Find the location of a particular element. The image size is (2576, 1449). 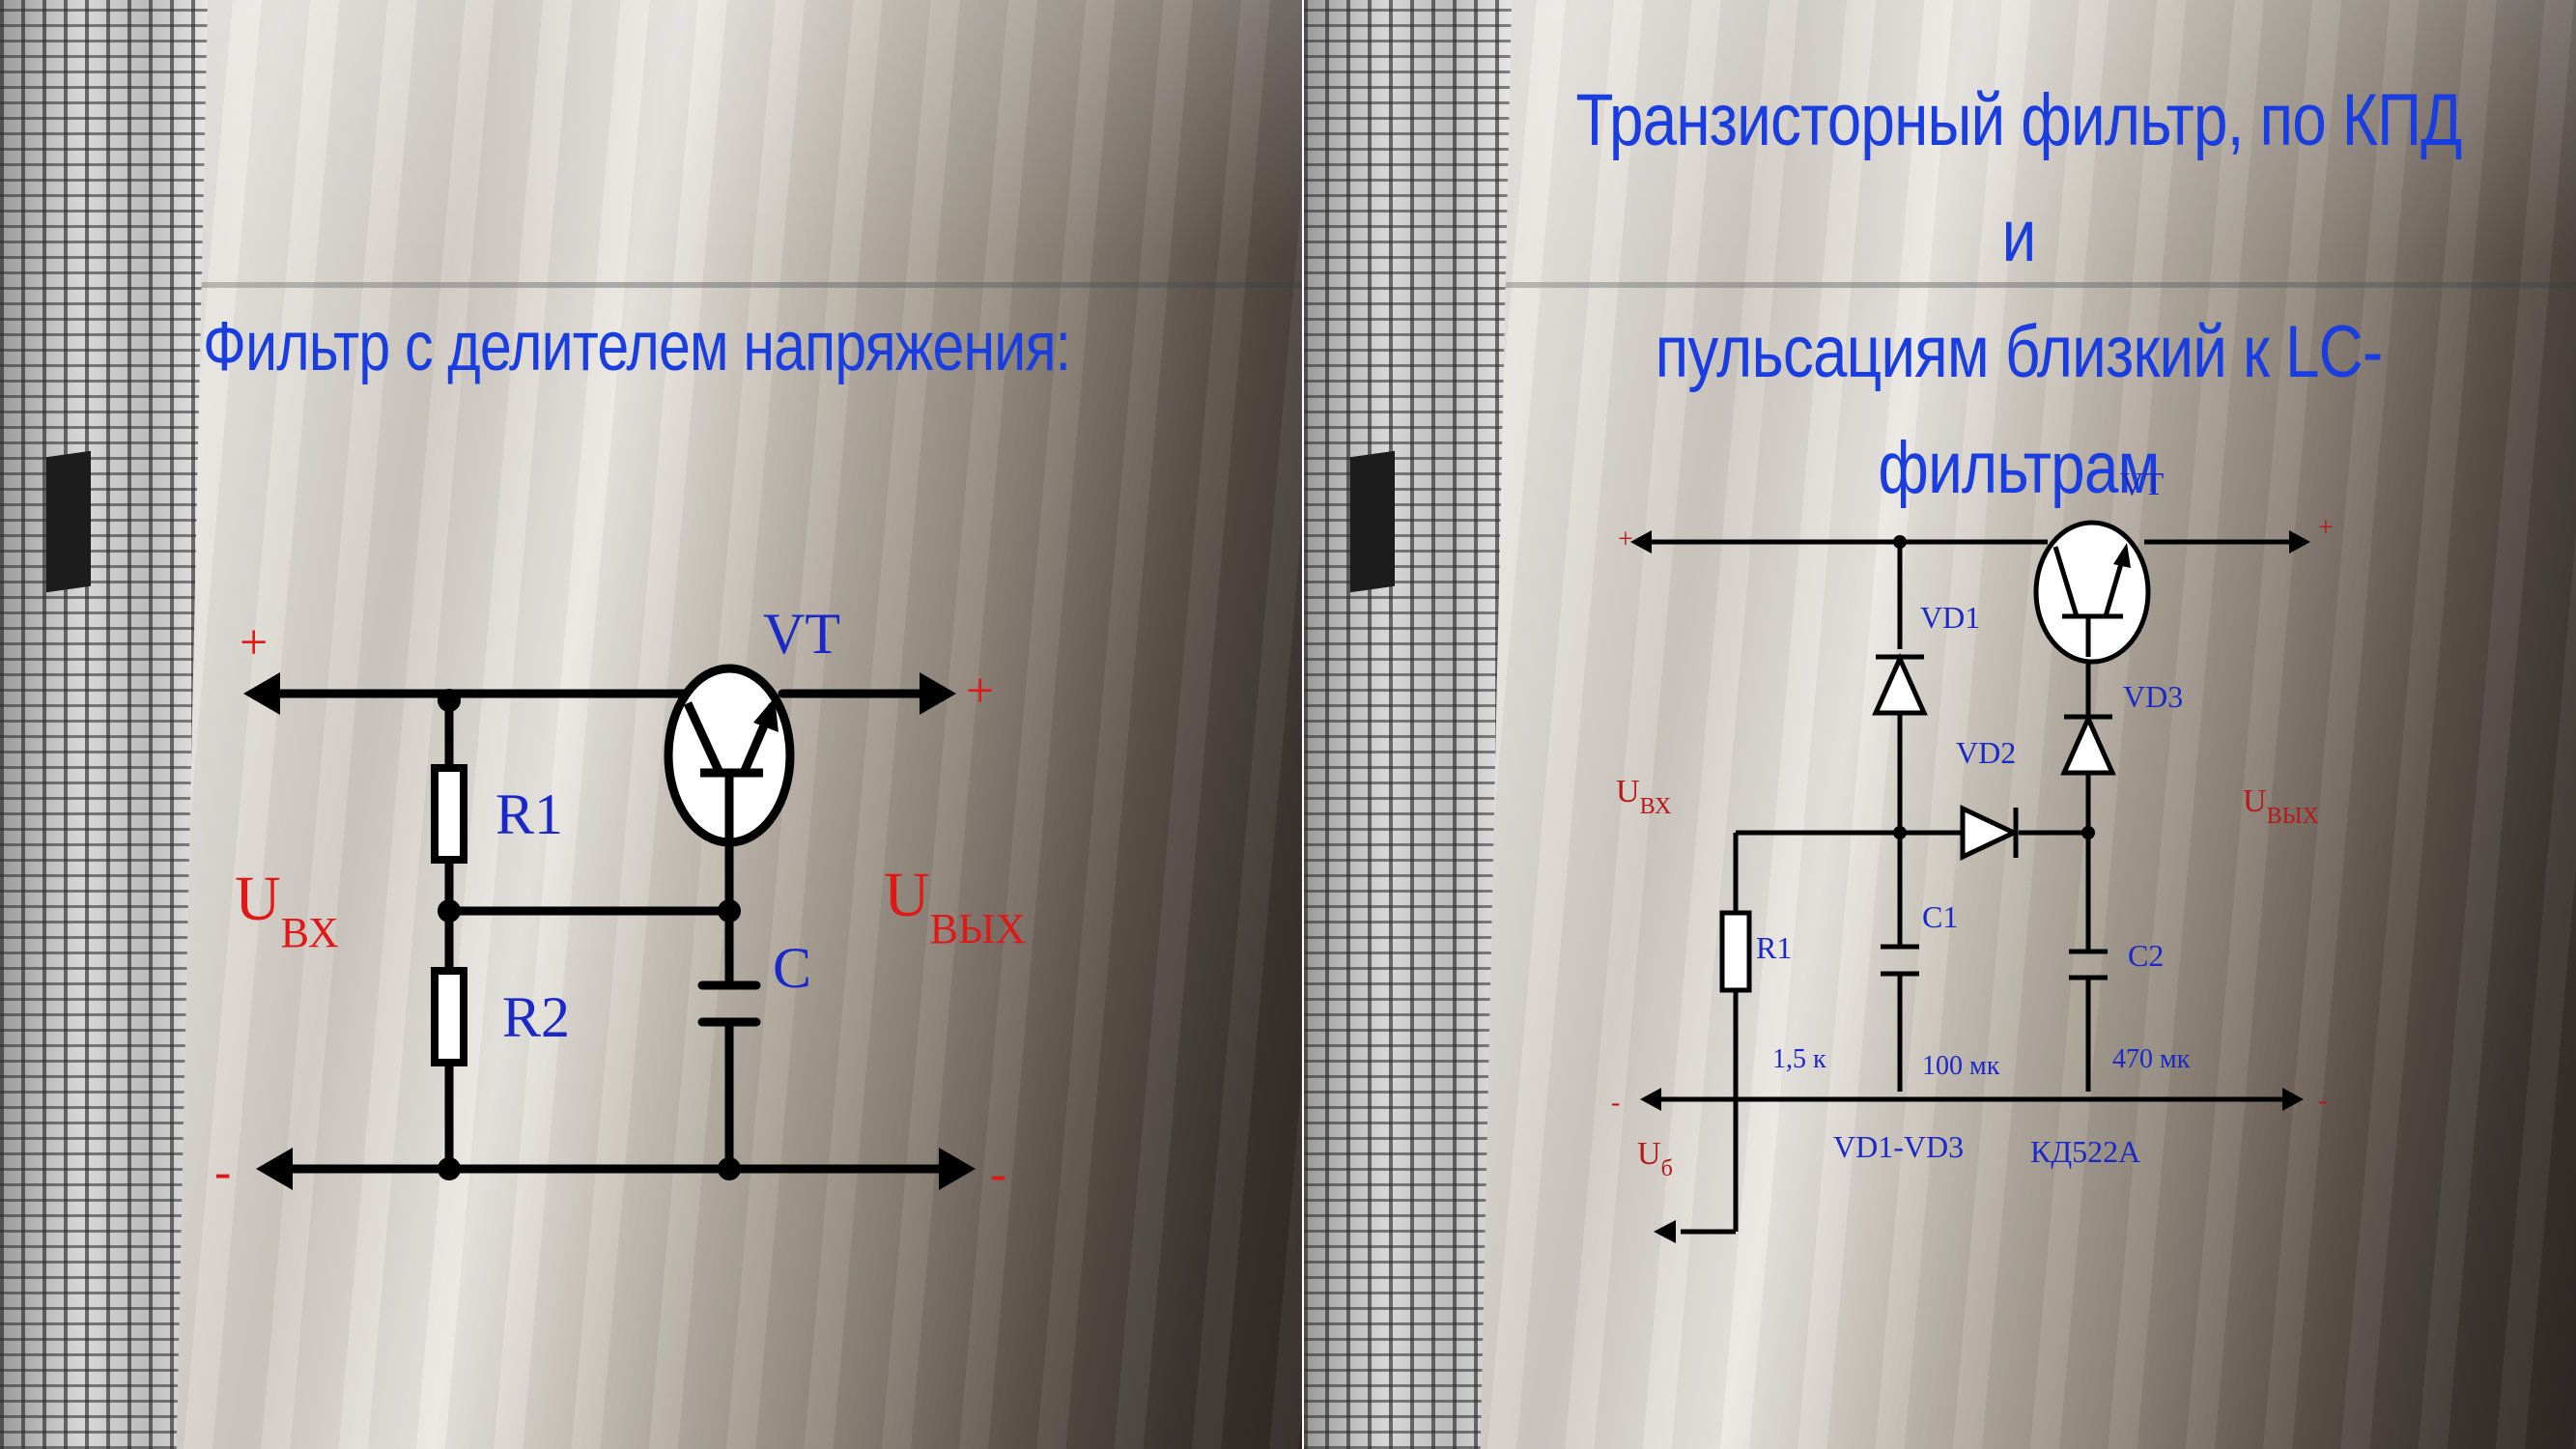

vd2-label: VD2 is located at coordinates (1986, 752).